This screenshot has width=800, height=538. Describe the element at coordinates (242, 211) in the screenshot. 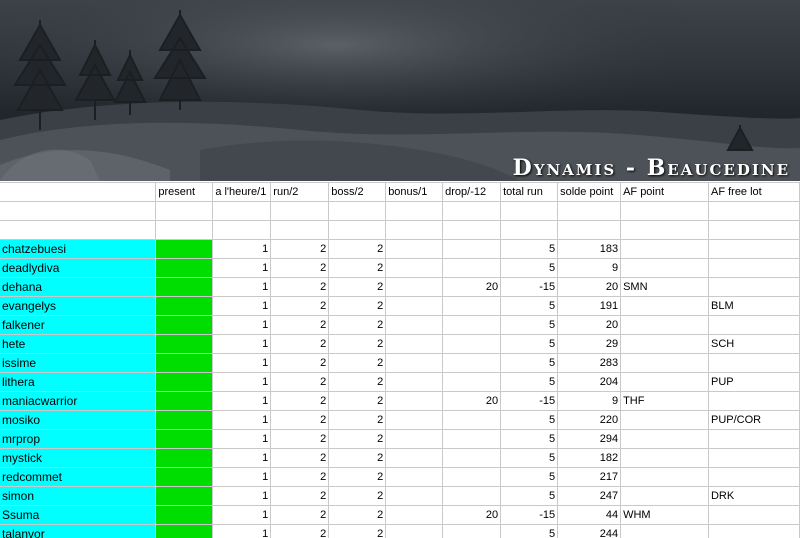

I see `cell-a-l-heure` at that location.